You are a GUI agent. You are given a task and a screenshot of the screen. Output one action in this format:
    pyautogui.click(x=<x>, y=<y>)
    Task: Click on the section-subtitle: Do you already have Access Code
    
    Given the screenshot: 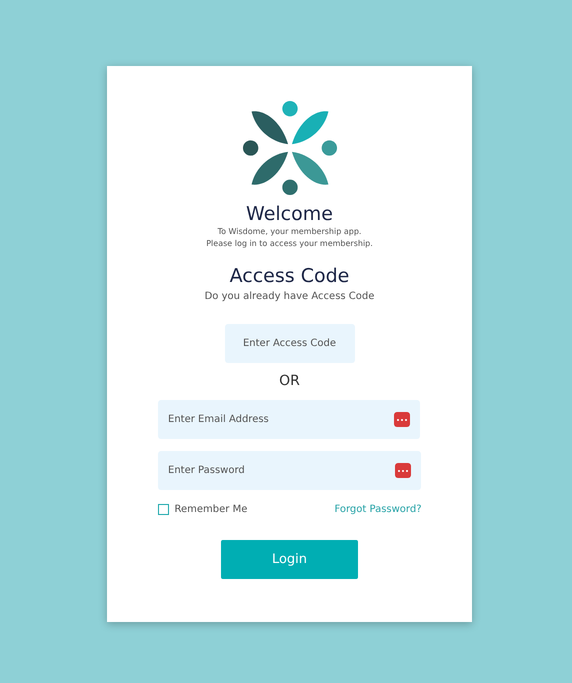 What is the action you would take?
    pyautogui.click(x=289, y=296)
    